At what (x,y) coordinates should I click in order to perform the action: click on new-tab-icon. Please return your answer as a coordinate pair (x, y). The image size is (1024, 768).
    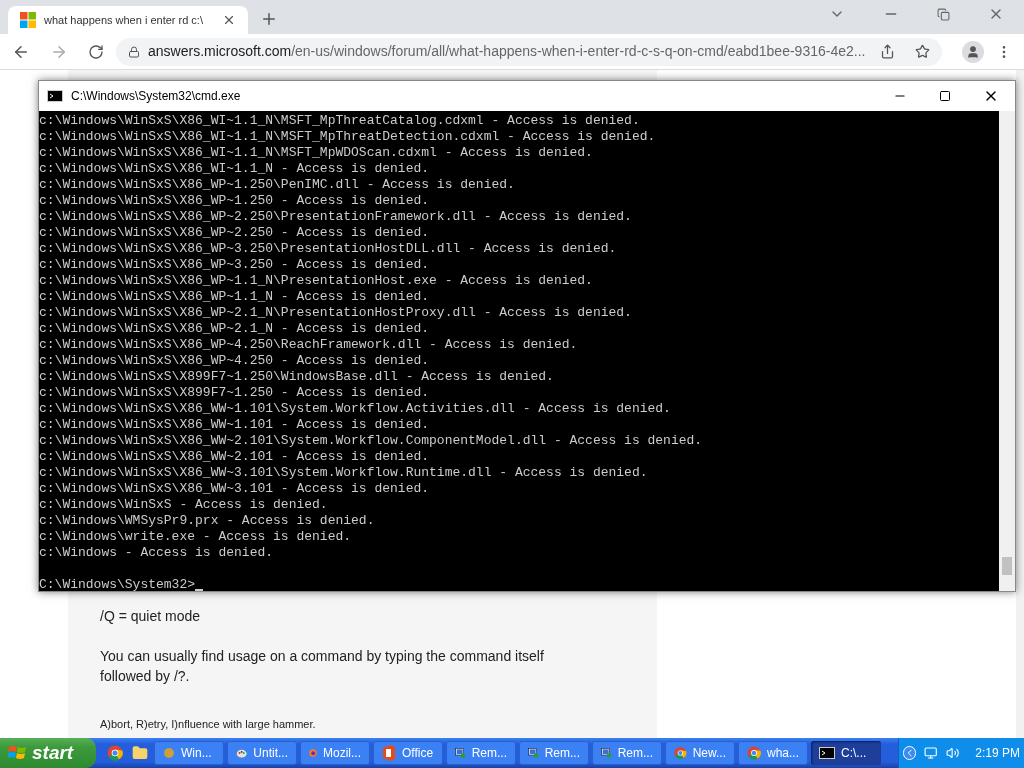
    Looking at the image, I should click on (269, 19).